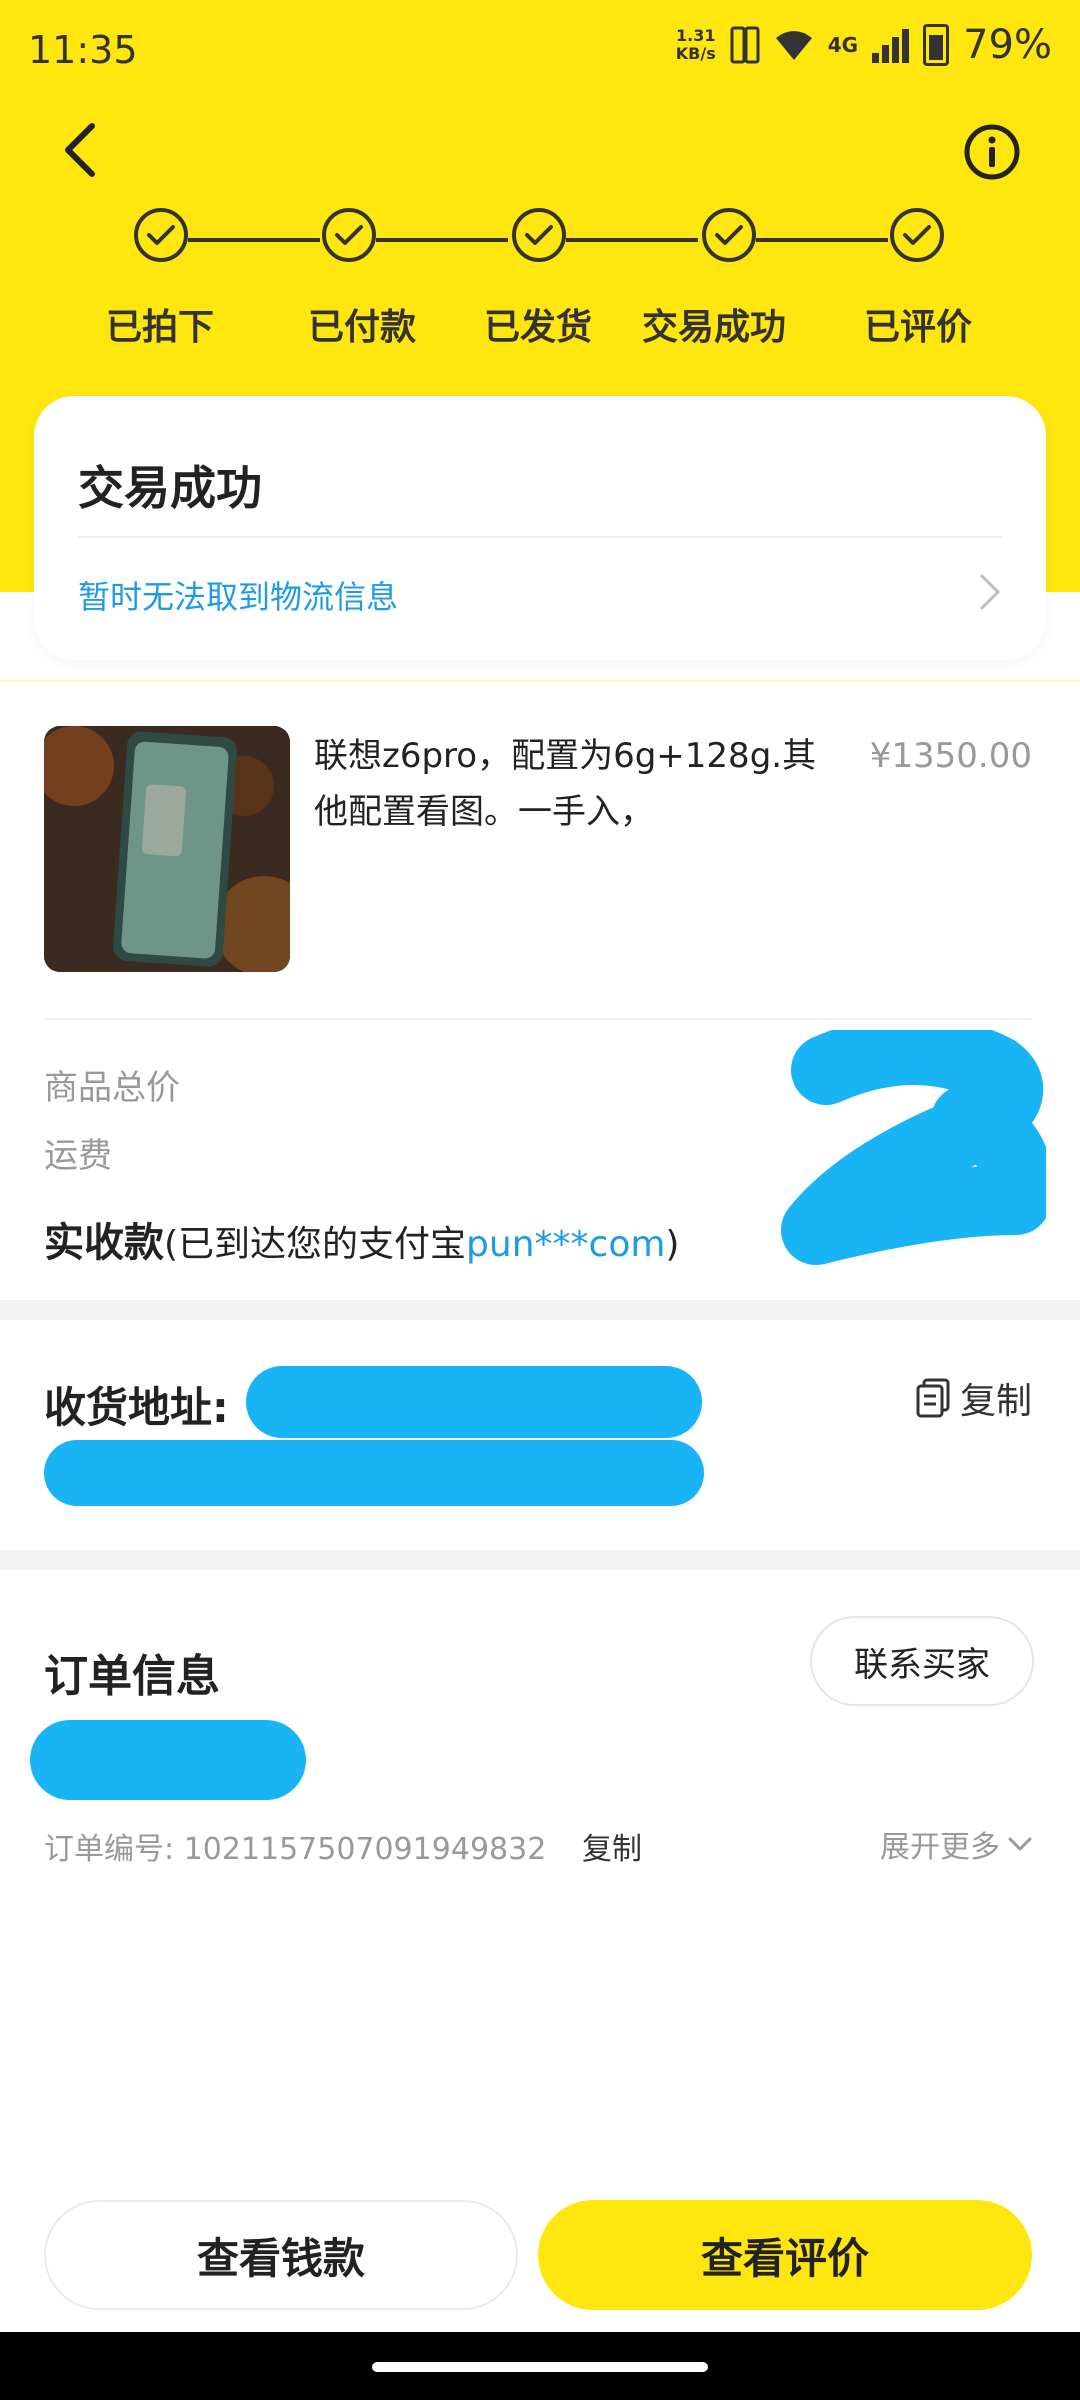  I want to click on chevron-left-icon, so click(80, 150).